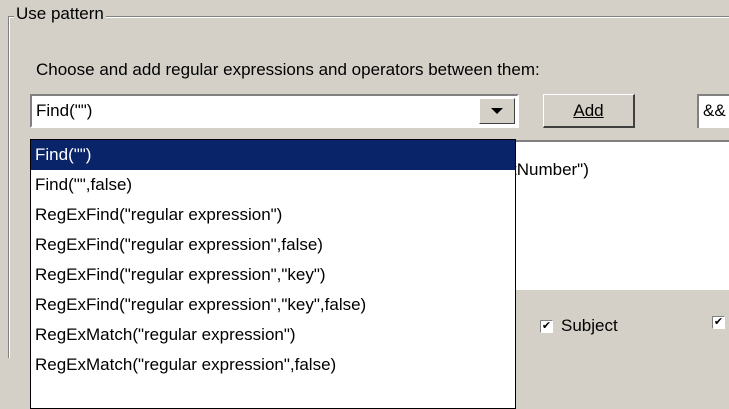  Describe the element at coordinates (273, 155) in the screenshot. I see `dropdown-item: Find("")` at that location.